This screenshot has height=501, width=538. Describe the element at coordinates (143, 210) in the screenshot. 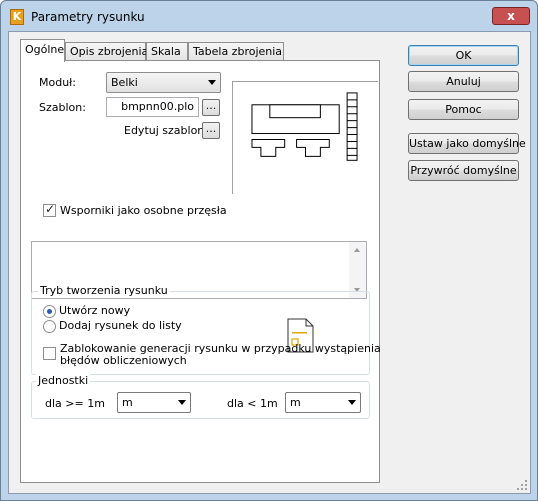

I see `supports-checkbox-label: Wsporniki jako osobne przęsła` at that location.